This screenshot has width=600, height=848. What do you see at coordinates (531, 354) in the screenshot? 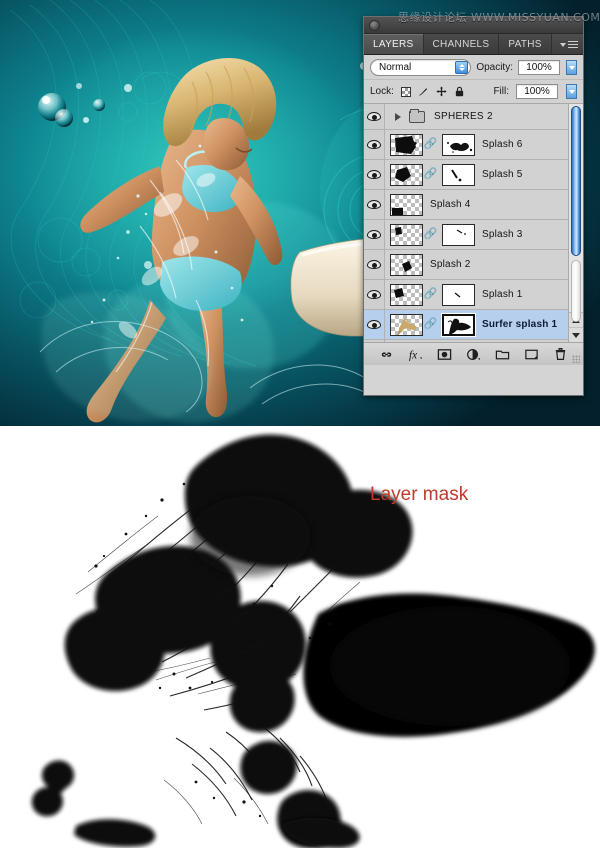
I see `new-layer-icon` at bounding box center [531, 354].